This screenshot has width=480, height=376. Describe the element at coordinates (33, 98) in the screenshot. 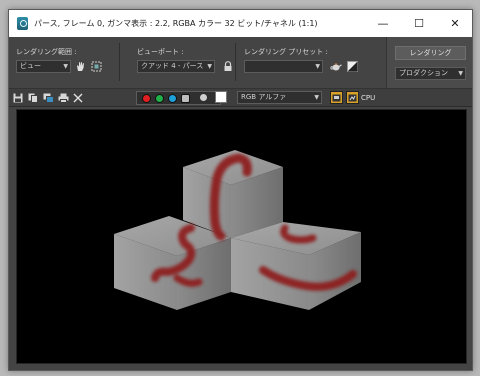

I see `copy-icon` at that location.